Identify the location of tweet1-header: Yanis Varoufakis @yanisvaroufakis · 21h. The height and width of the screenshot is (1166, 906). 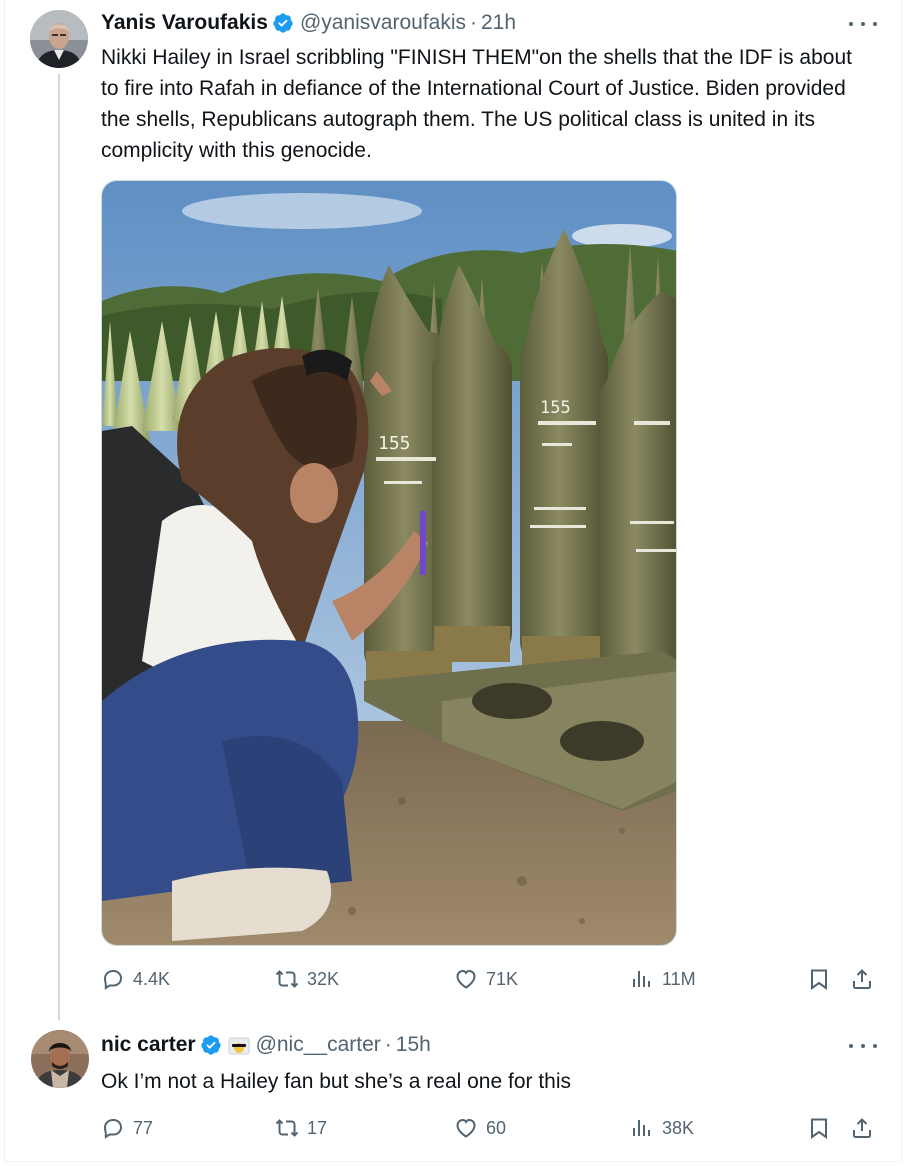
(308, 23).